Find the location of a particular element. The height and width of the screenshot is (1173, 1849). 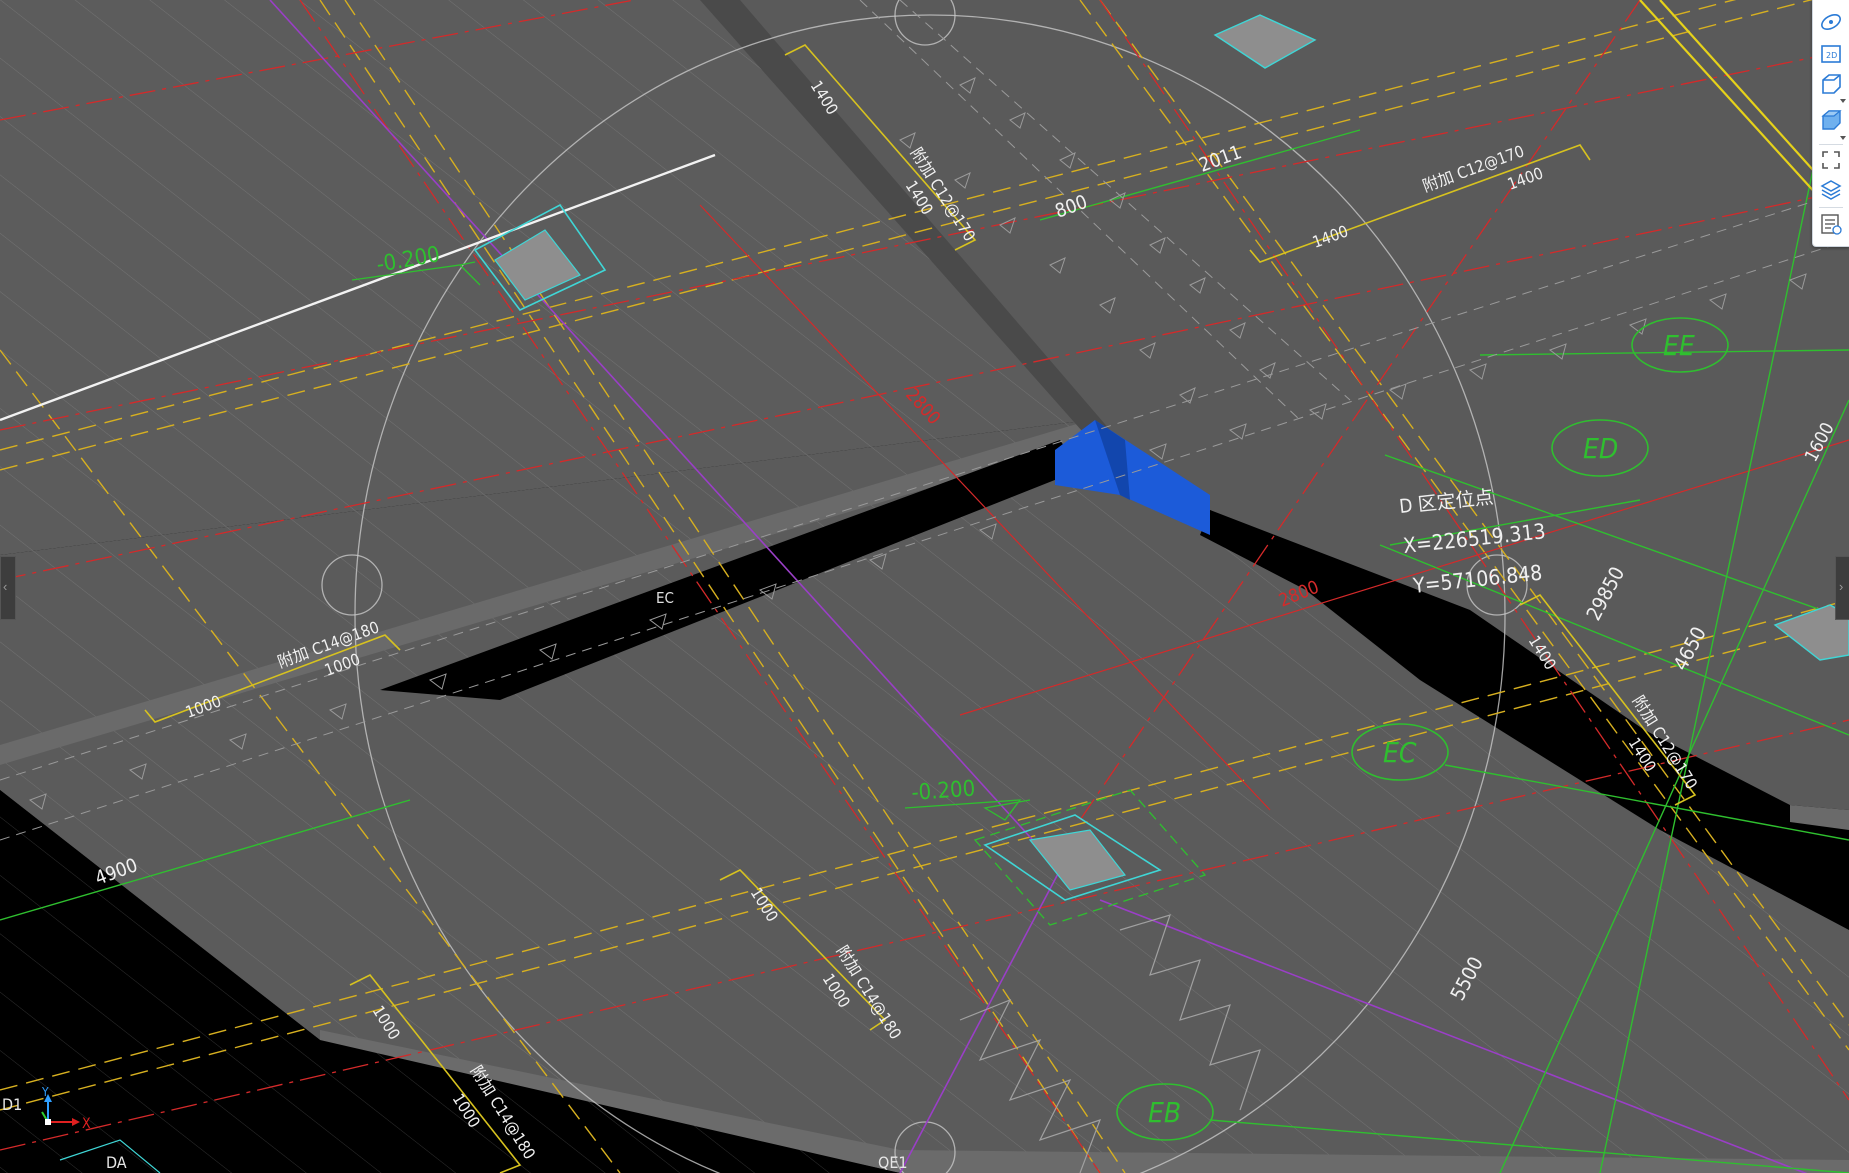

orbit-icon is located at coordinates (1831, 22).